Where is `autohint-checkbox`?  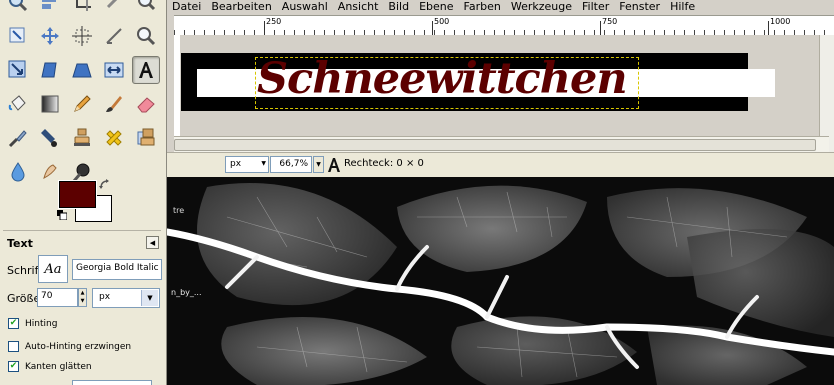 autohint-checkbox is located at coordinates (13, 346).